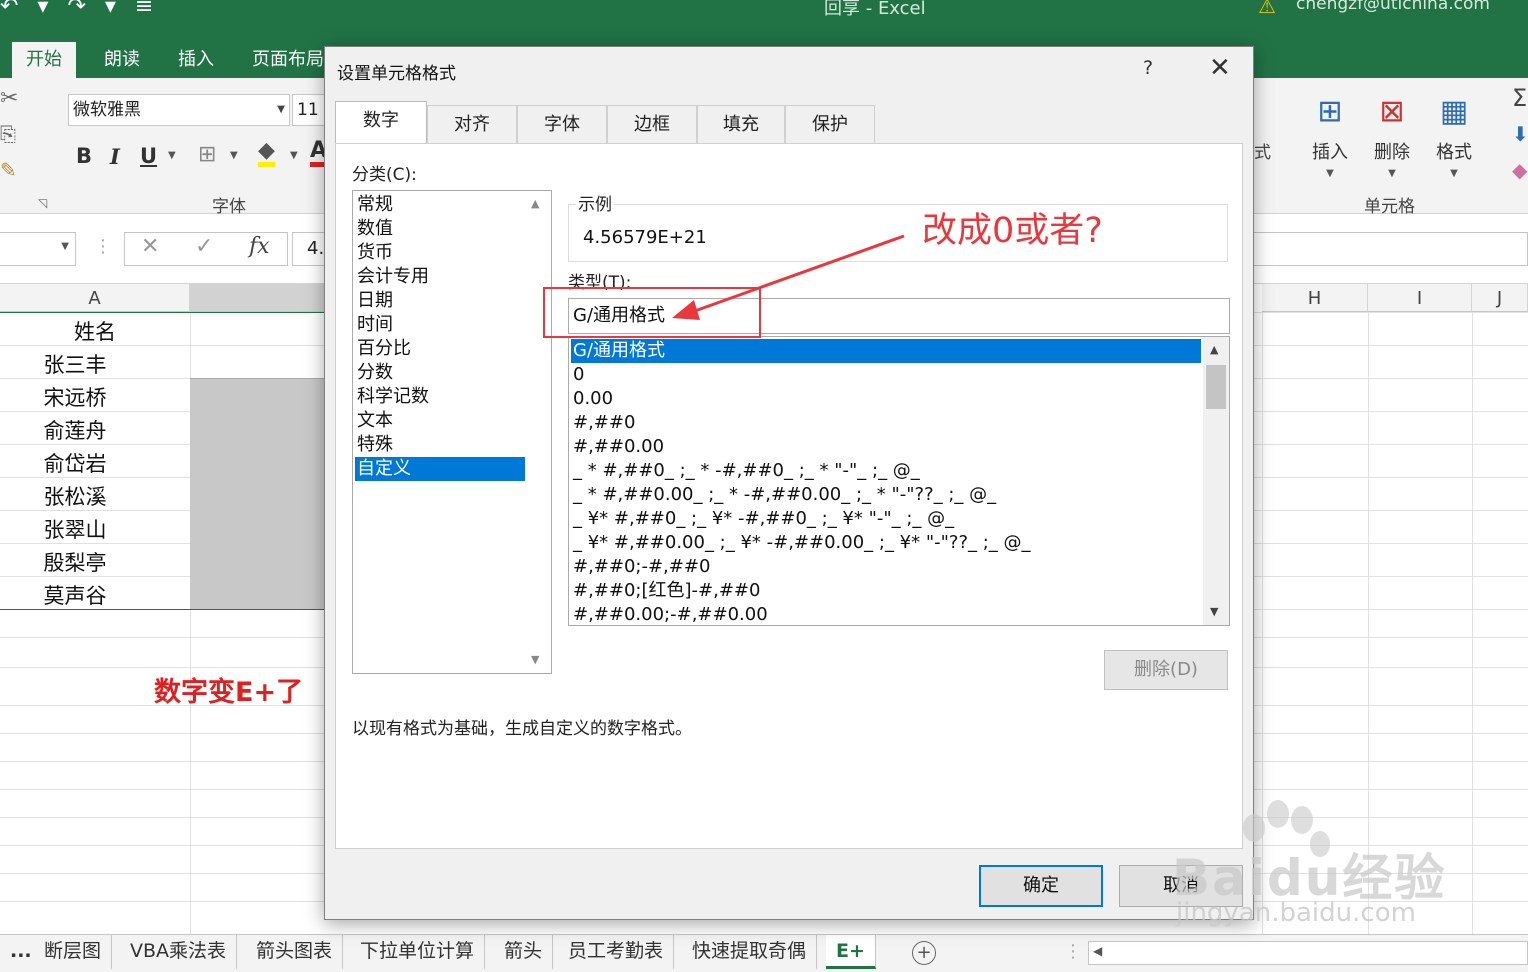  Describe the element at coordinates (472, 124) in the screenshot. I see `tab-alignment: 对齐` at that location.